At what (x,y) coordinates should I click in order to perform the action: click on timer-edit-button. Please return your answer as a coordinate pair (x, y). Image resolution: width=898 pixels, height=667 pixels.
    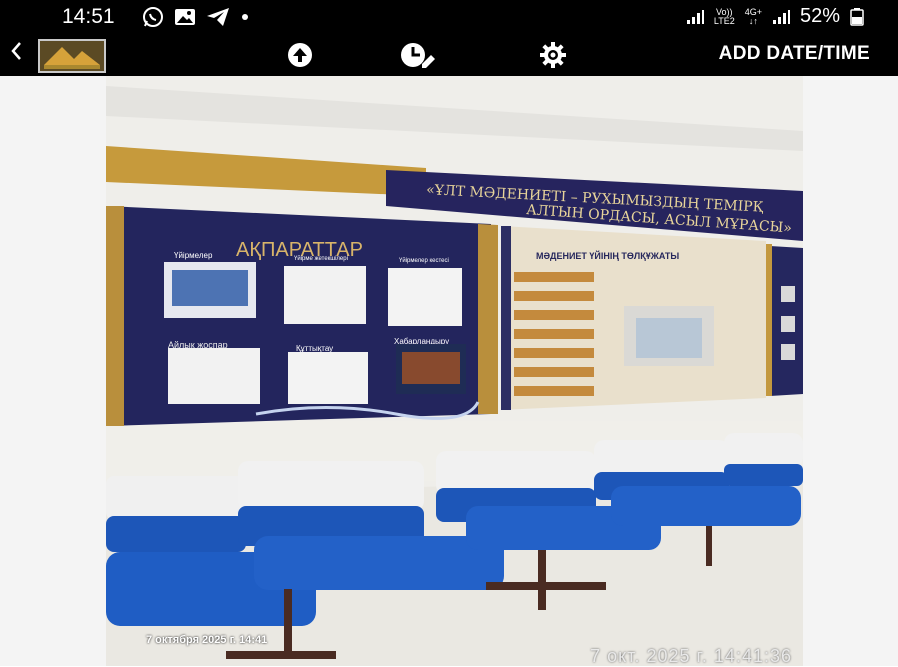
    Looking at the image, I should click on (418, 55).